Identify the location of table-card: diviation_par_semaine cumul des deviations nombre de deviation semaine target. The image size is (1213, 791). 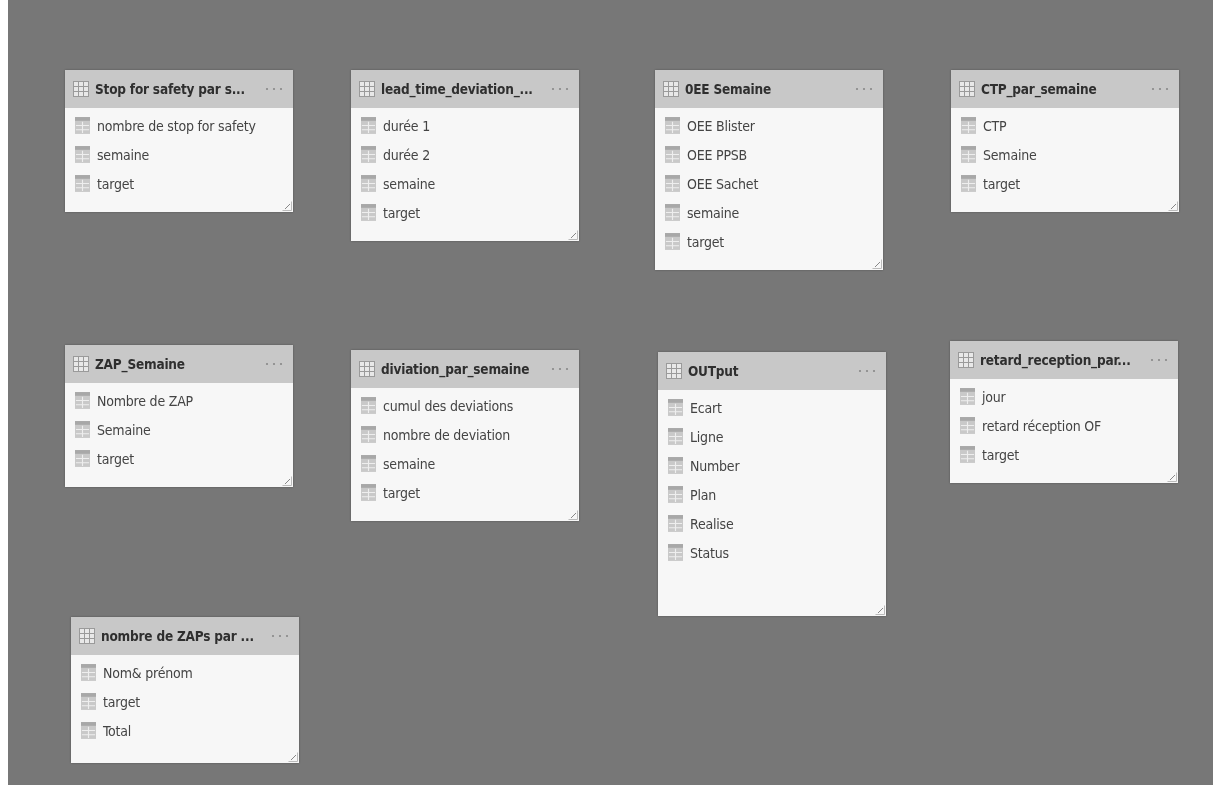
(465, 435).